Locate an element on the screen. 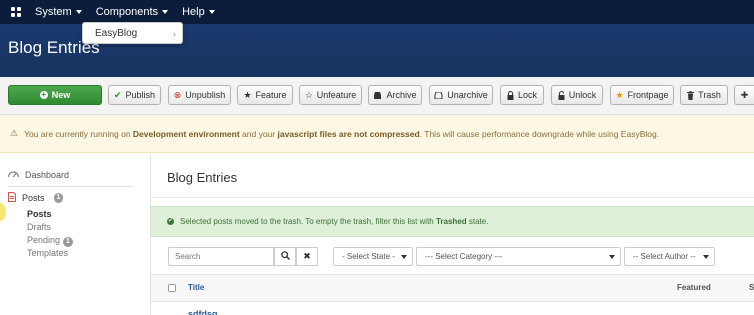 The height and width of the screenshot is (315, 754). sidebar-item-dashboard-label: Dashboard is located at coordinates (47, 174).